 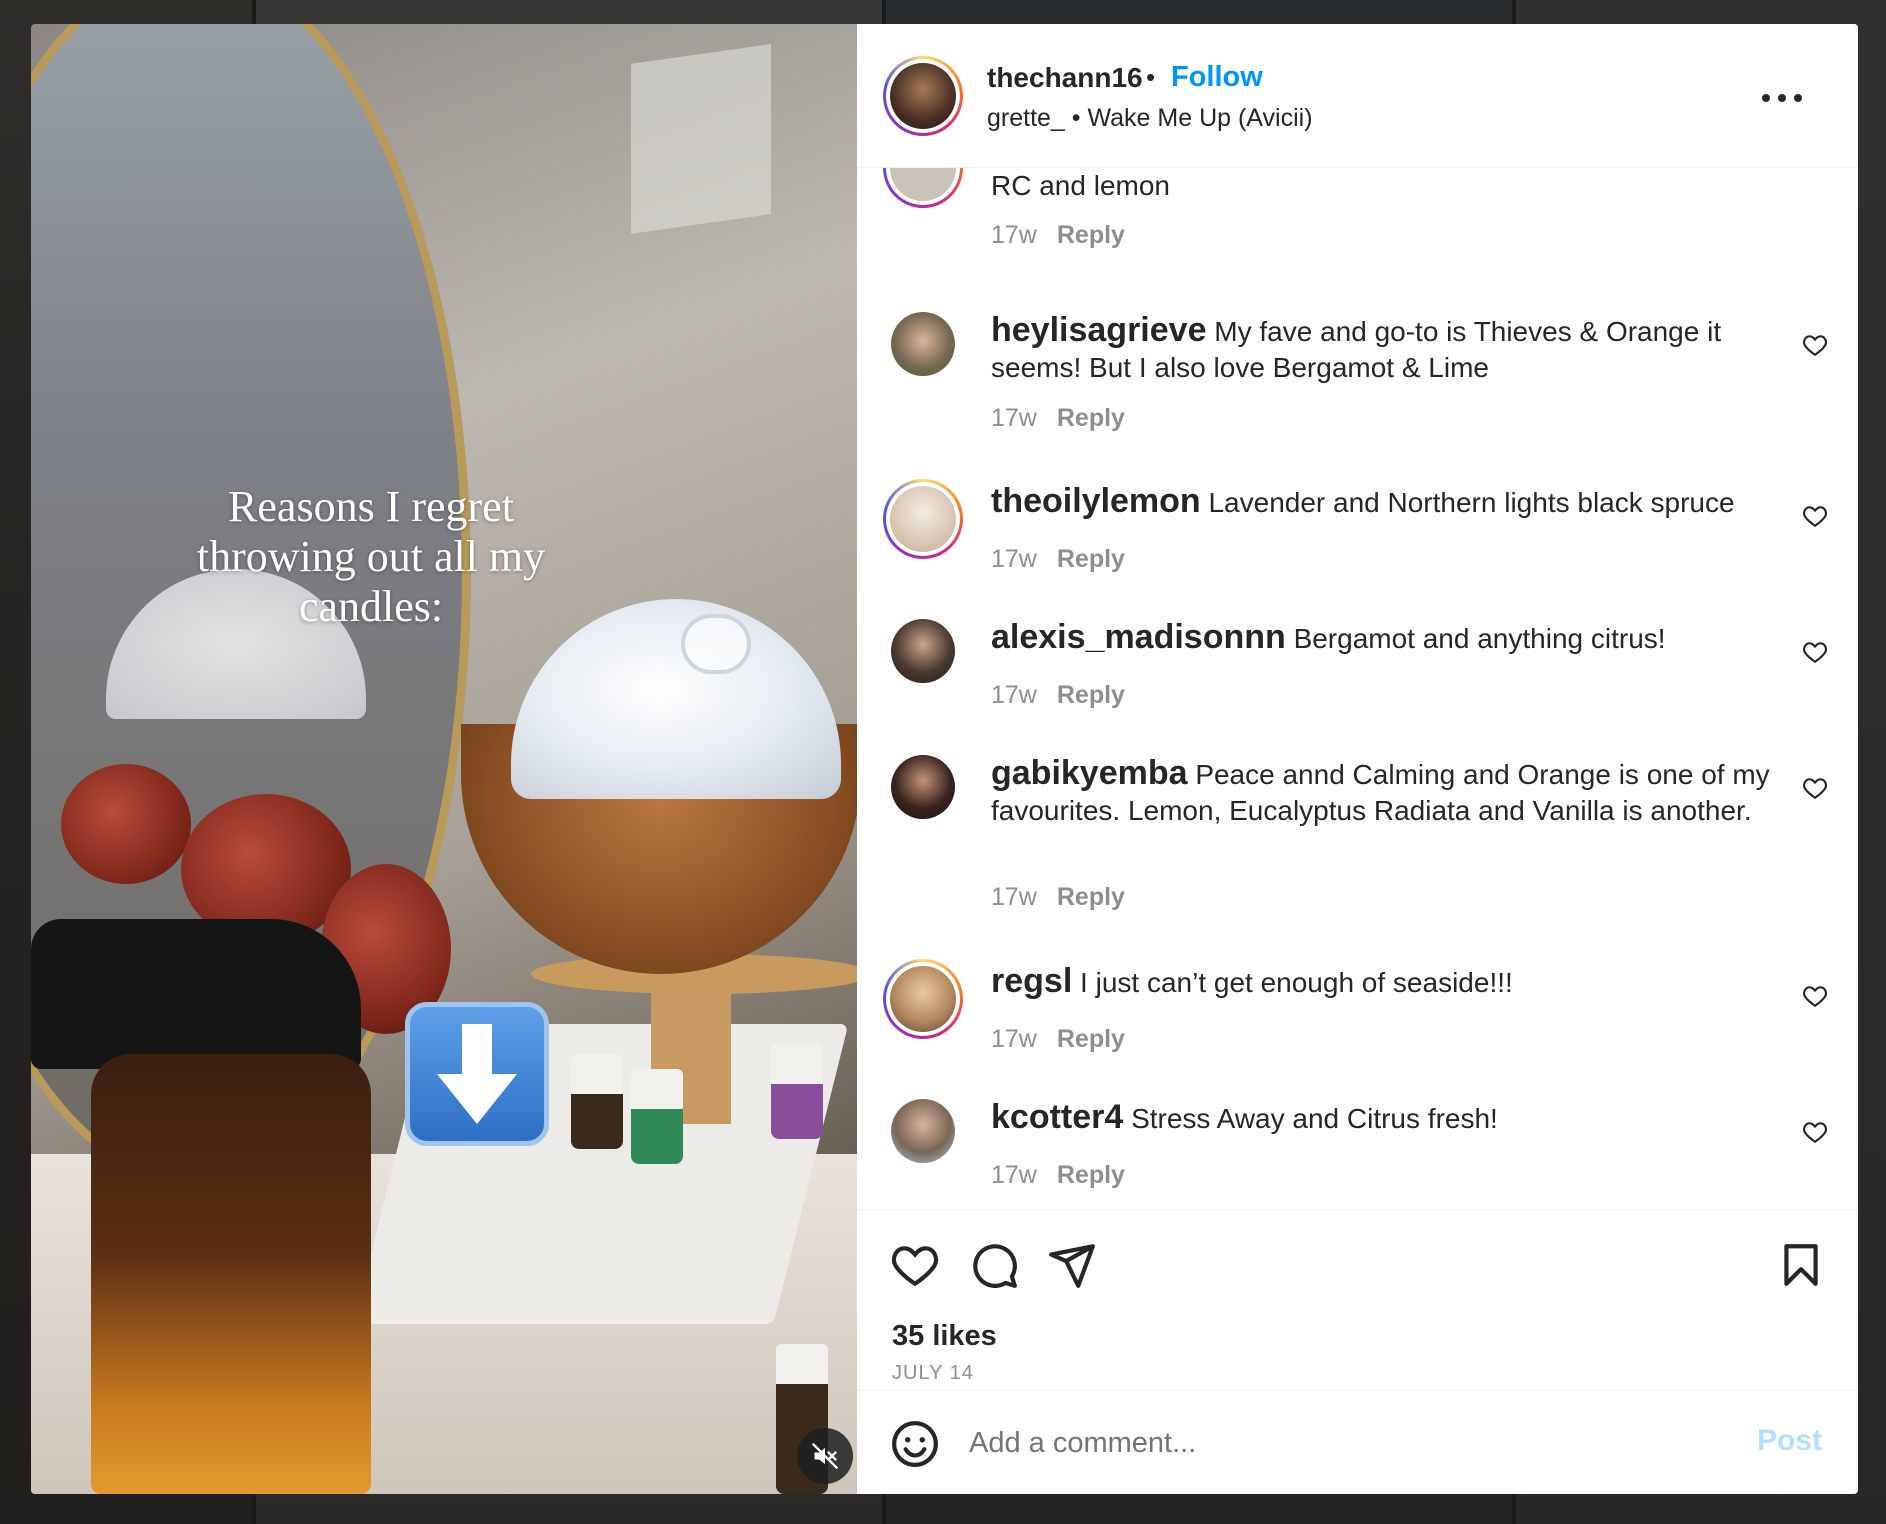 What do you see at coordinates (1138, 637) in the screenshot?
I see `commenter-username: alexis_madisonnn` at bounding box center [1138, 637].